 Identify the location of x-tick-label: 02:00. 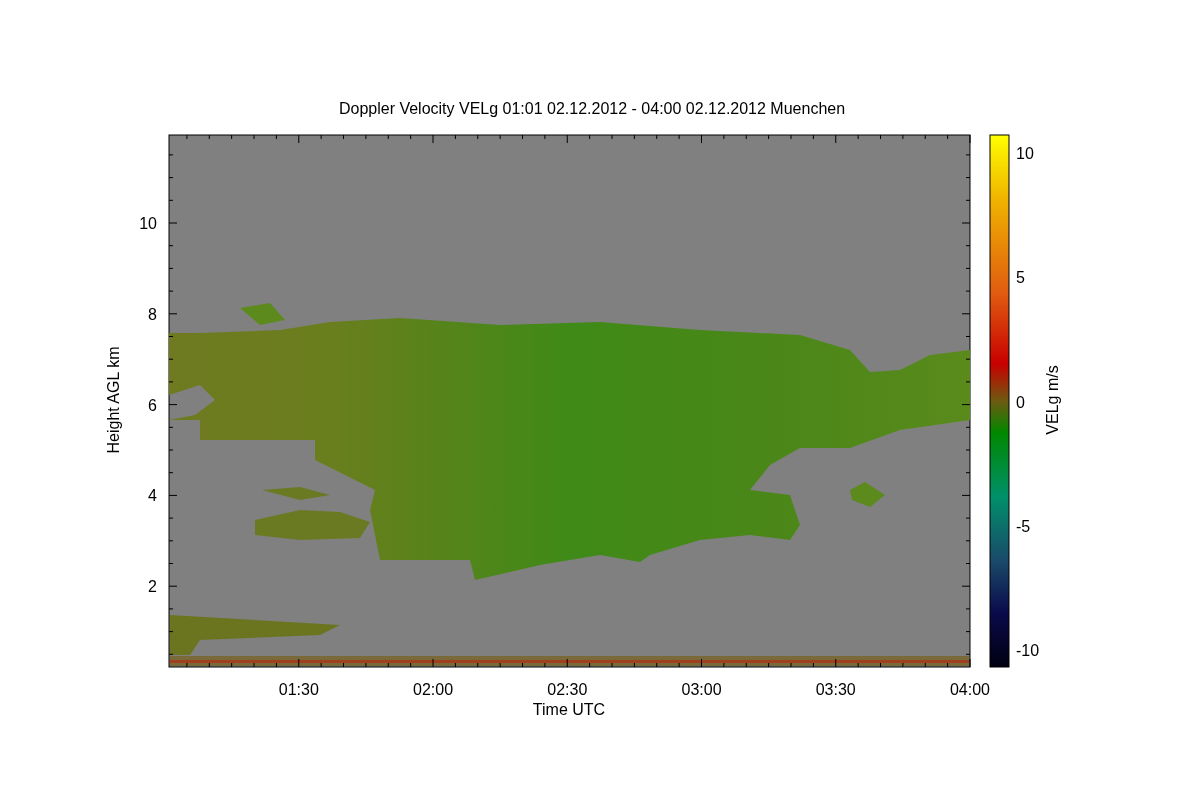
(433, 689).